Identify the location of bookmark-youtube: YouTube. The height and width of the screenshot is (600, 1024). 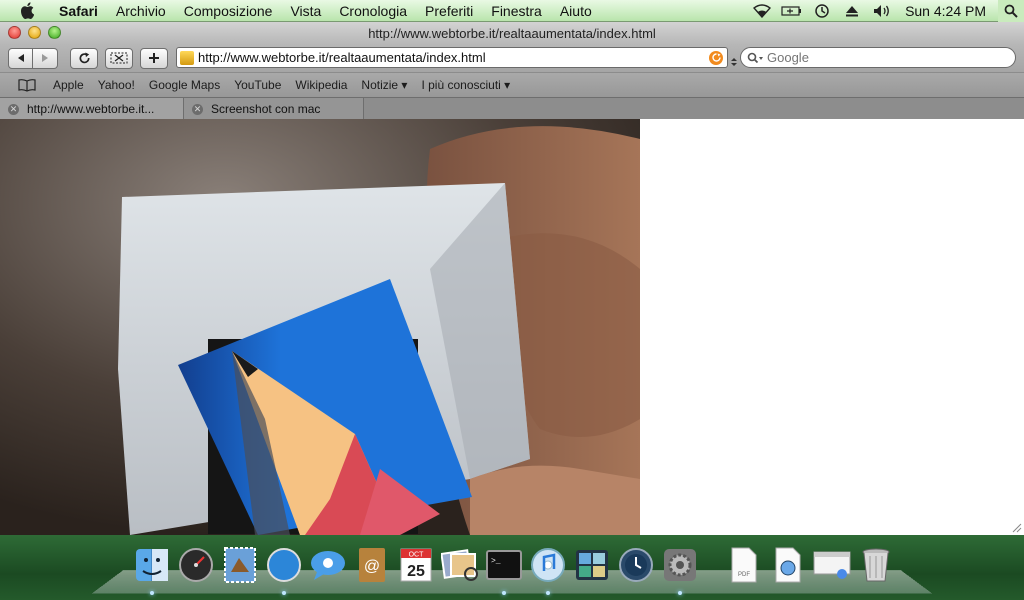
(257, 85).